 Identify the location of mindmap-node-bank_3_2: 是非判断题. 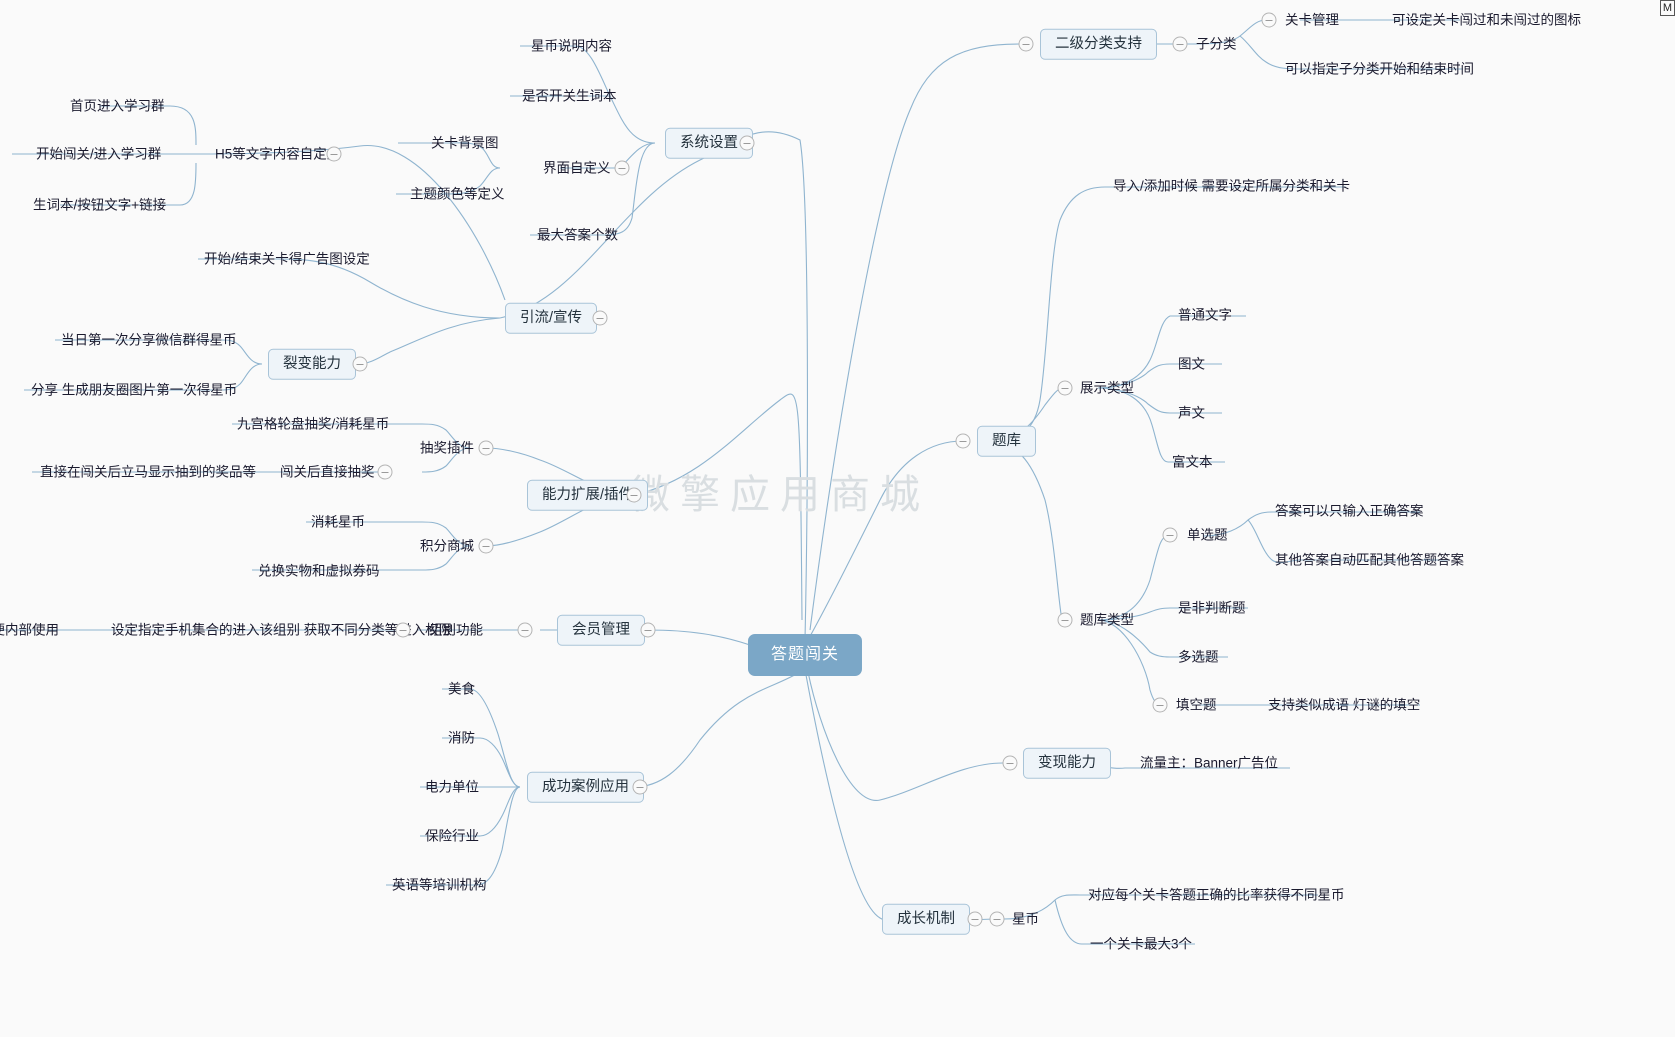
(1212, 608).